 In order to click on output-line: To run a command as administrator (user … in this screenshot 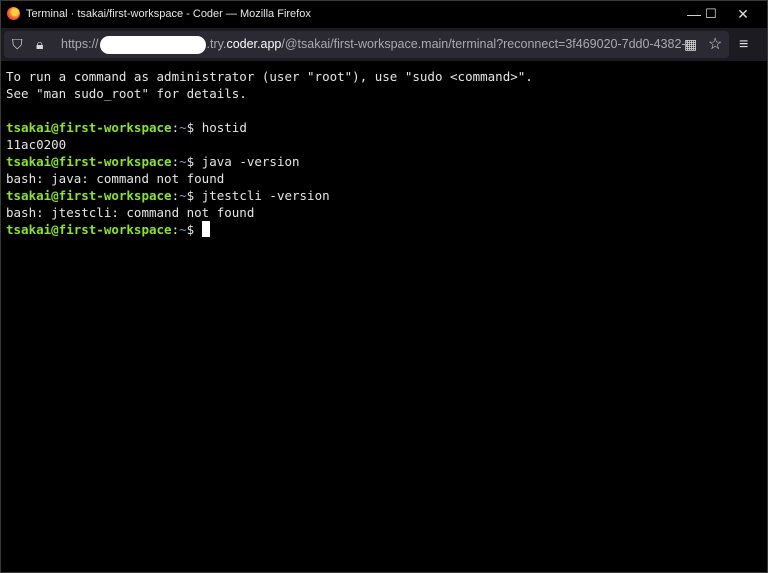, I will do `click(269, 76)`.